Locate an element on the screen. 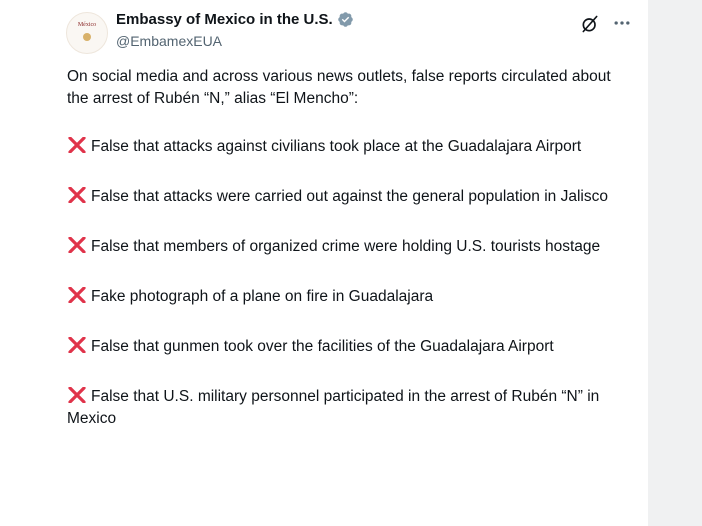  display-name: Embassy of Mexico in the U.S. is located at coordinates (224, 19).